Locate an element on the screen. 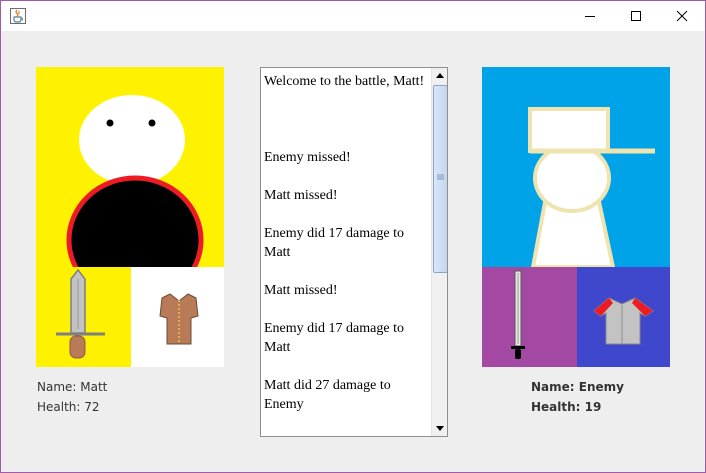 The width and height of the screenshot is (706, 473). enemy-weapon-slot is located at coordinates (529, 317).